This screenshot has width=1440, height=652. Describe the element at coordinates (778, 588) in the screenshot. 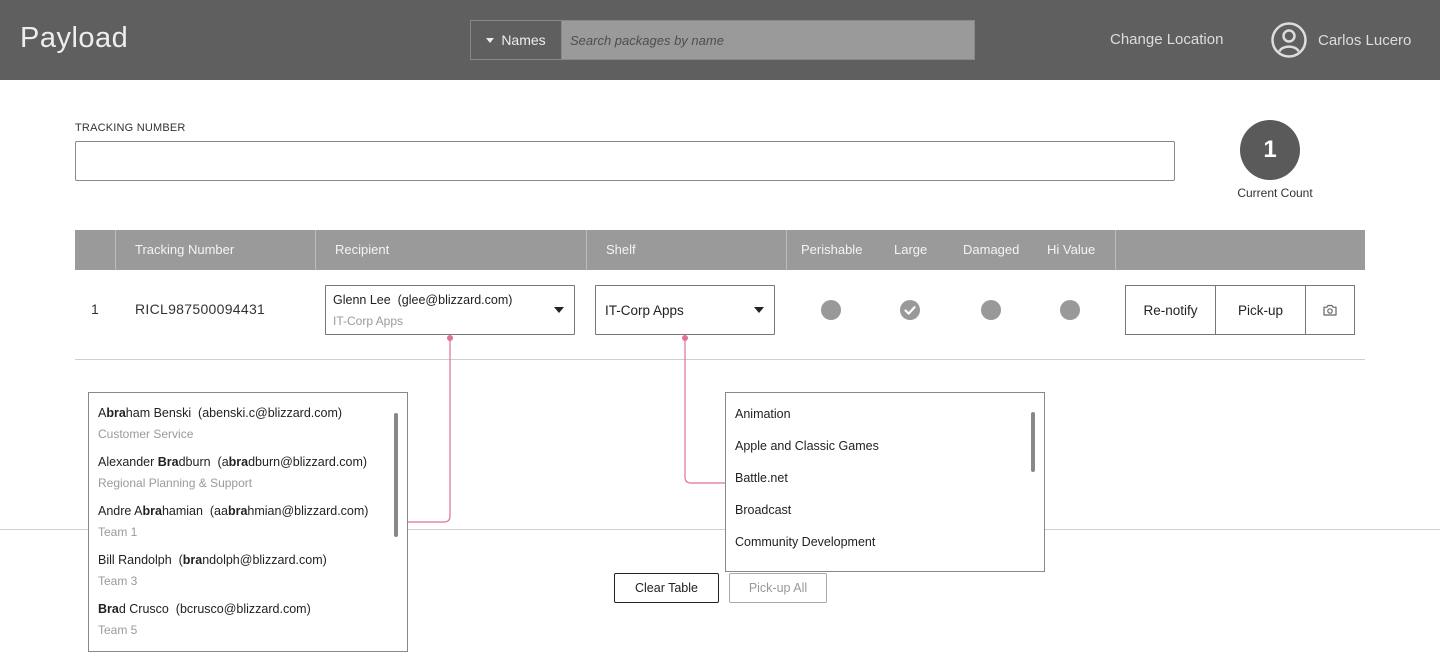

I see `pickup-all-button: Pick-up All` at that location.